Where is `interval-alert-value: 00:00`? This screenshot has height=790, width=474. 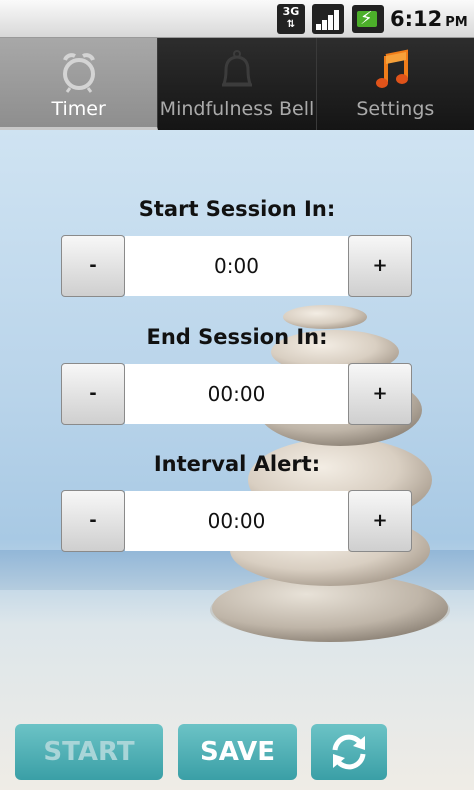 interval-alert-value: 00:00 is located at coordinates (236, 521).